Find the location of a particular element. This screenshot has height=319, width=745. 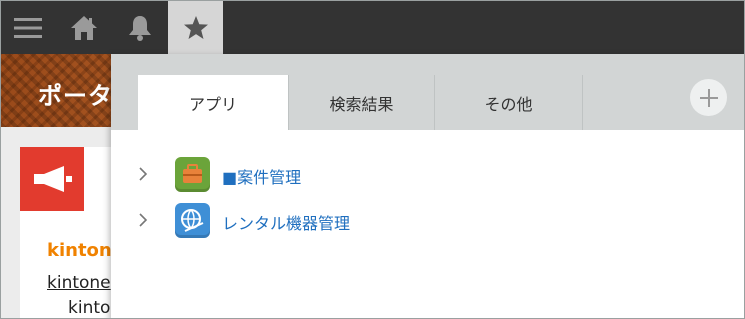

notifications-button is located at coordinates (140, 27).